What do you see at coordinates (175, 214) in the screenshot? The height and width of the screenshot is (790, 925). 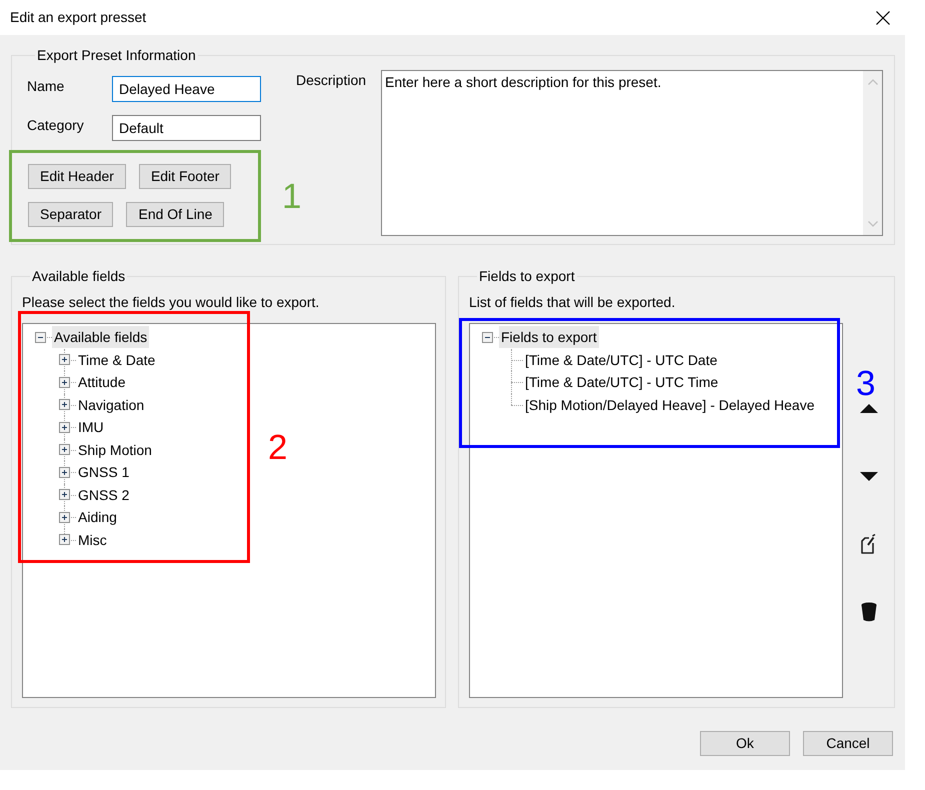 I see `end-of-line-button: End Of Line` at bounding box center [175, 214].